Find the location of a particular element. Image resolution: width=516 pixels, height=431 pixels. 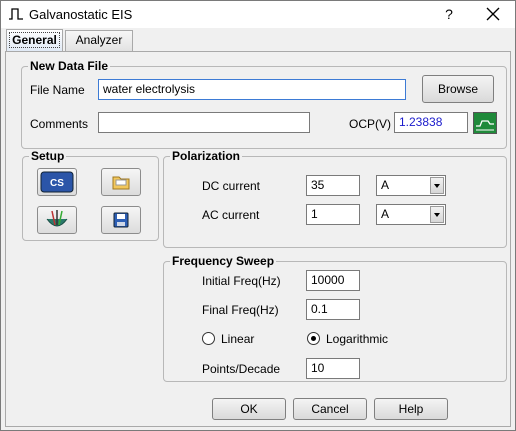

dc-current-unit-value: A is located at coordinates (385, 185).